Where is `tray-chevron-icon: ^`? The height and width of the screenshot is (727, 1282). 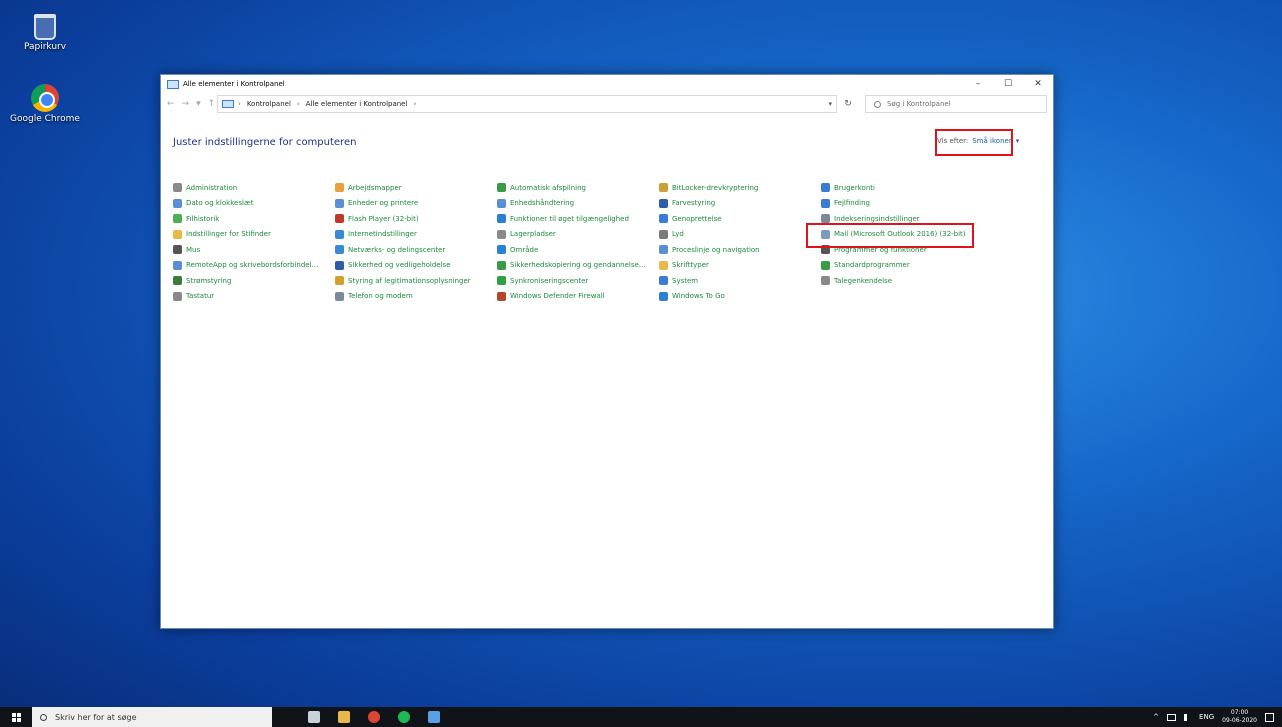 tray-chevron-icon: ^ is located at coordinates (1156, 717).